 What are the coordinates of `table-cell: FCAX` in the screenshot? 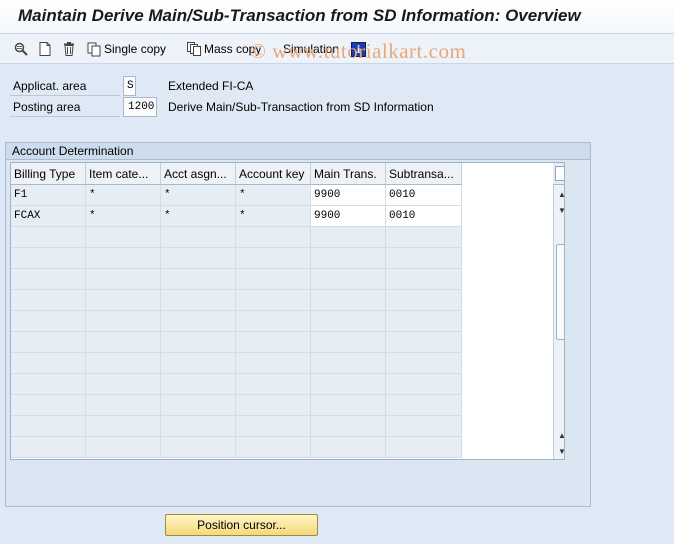 It's located at (48, 216).